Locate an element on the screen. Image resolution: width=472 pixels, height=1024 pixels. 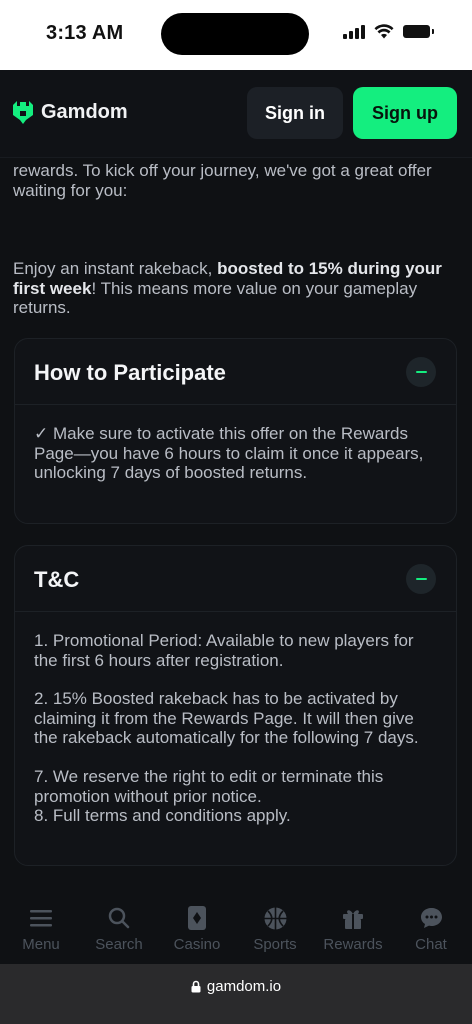
bottom-nav: Menu Search Casino Sports Rewards Chat is located at coordinates (236, 930).